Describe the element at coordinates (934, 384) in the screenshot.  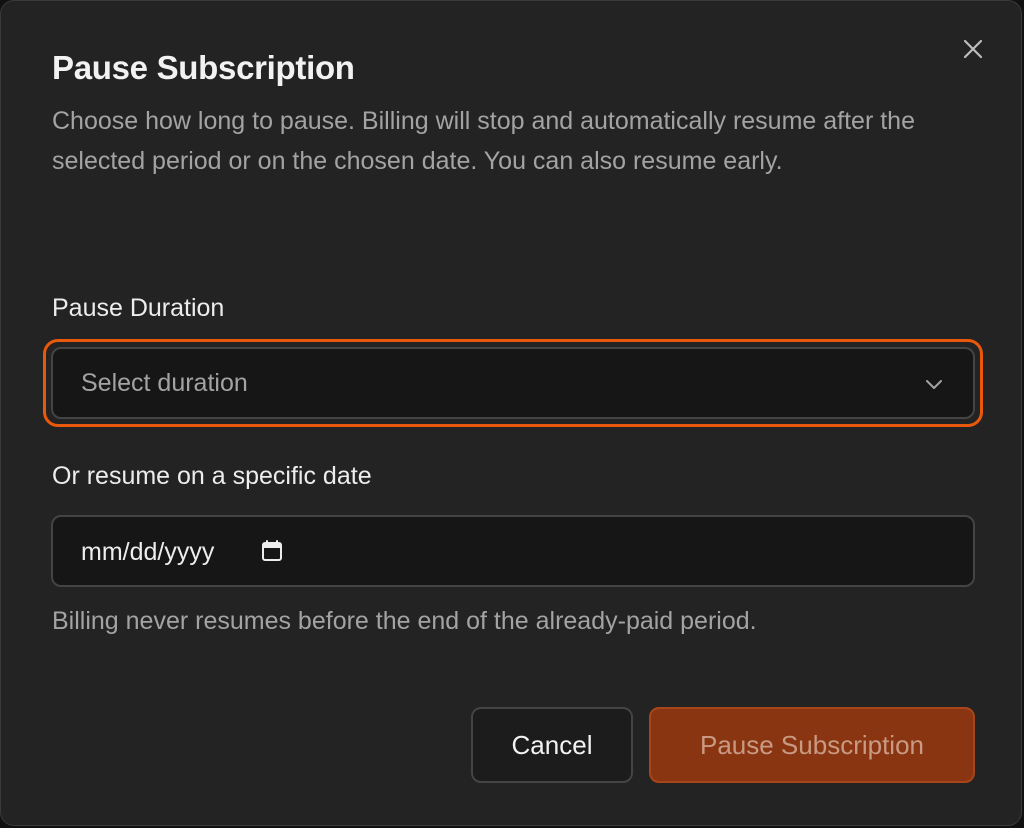
I see `chevron-down-icon` at that location.